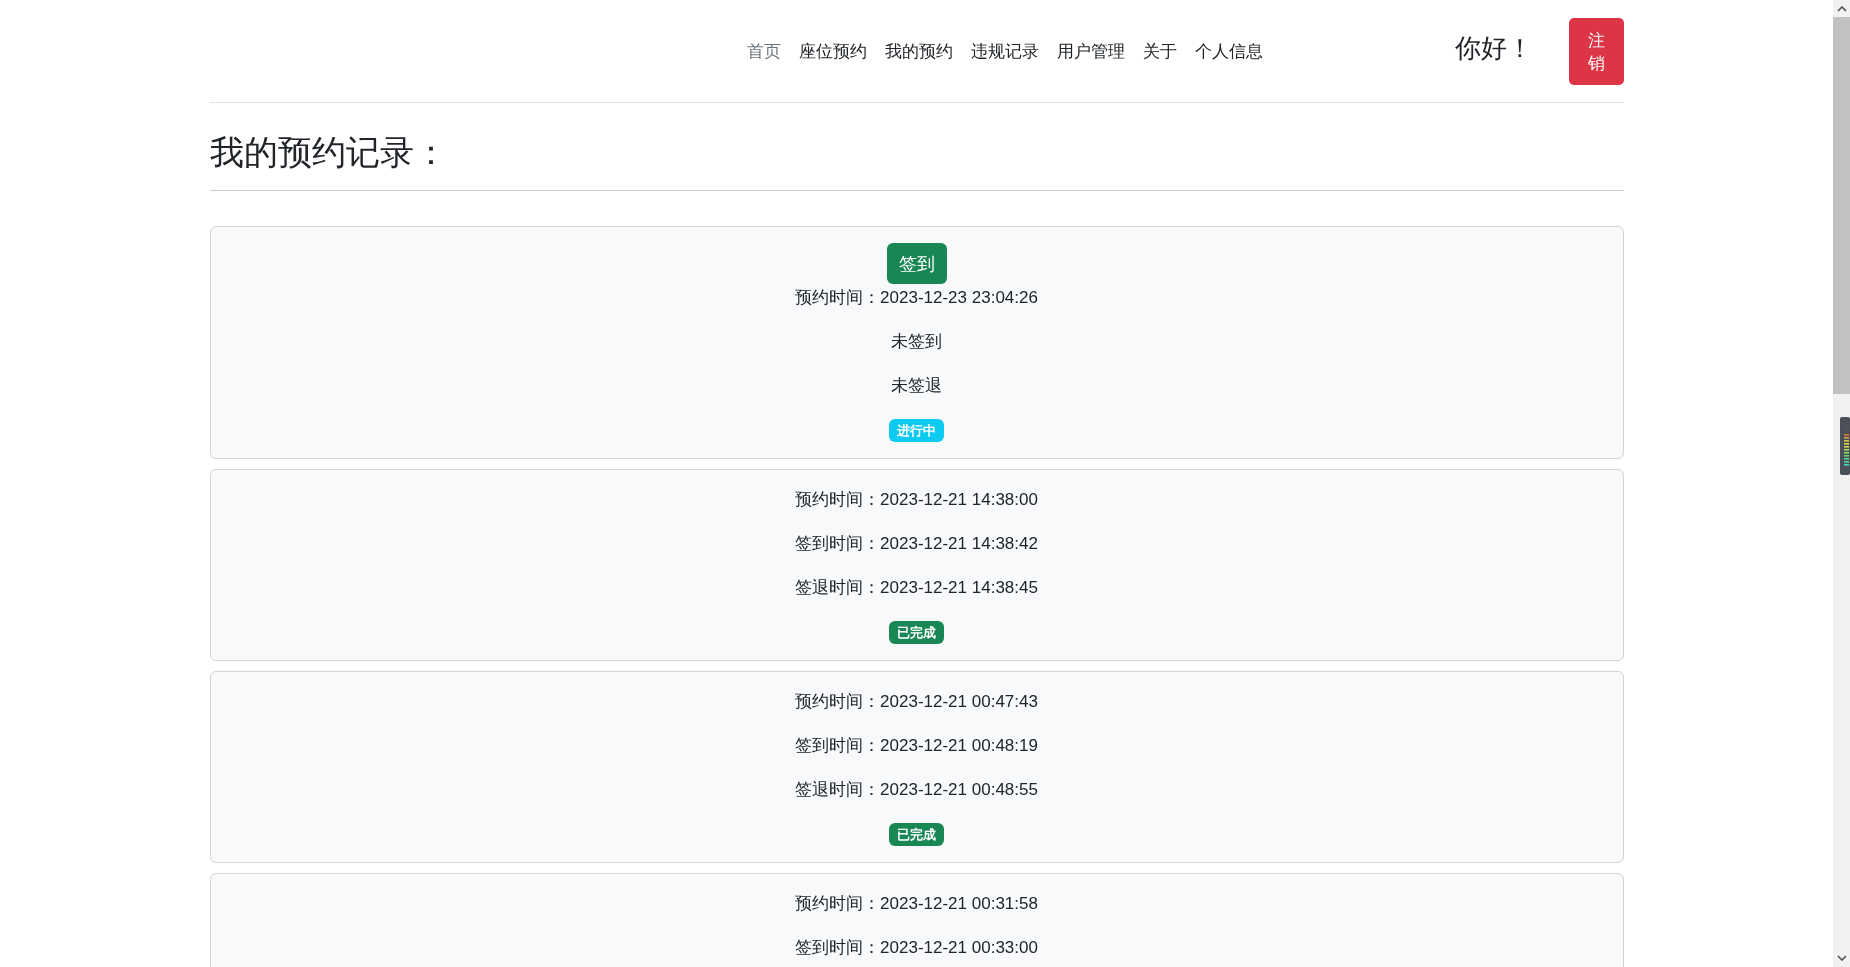  Describe the element at coordinates (1090, 51) in the screenshot. I see `nav-link: 用户管理` at that location.